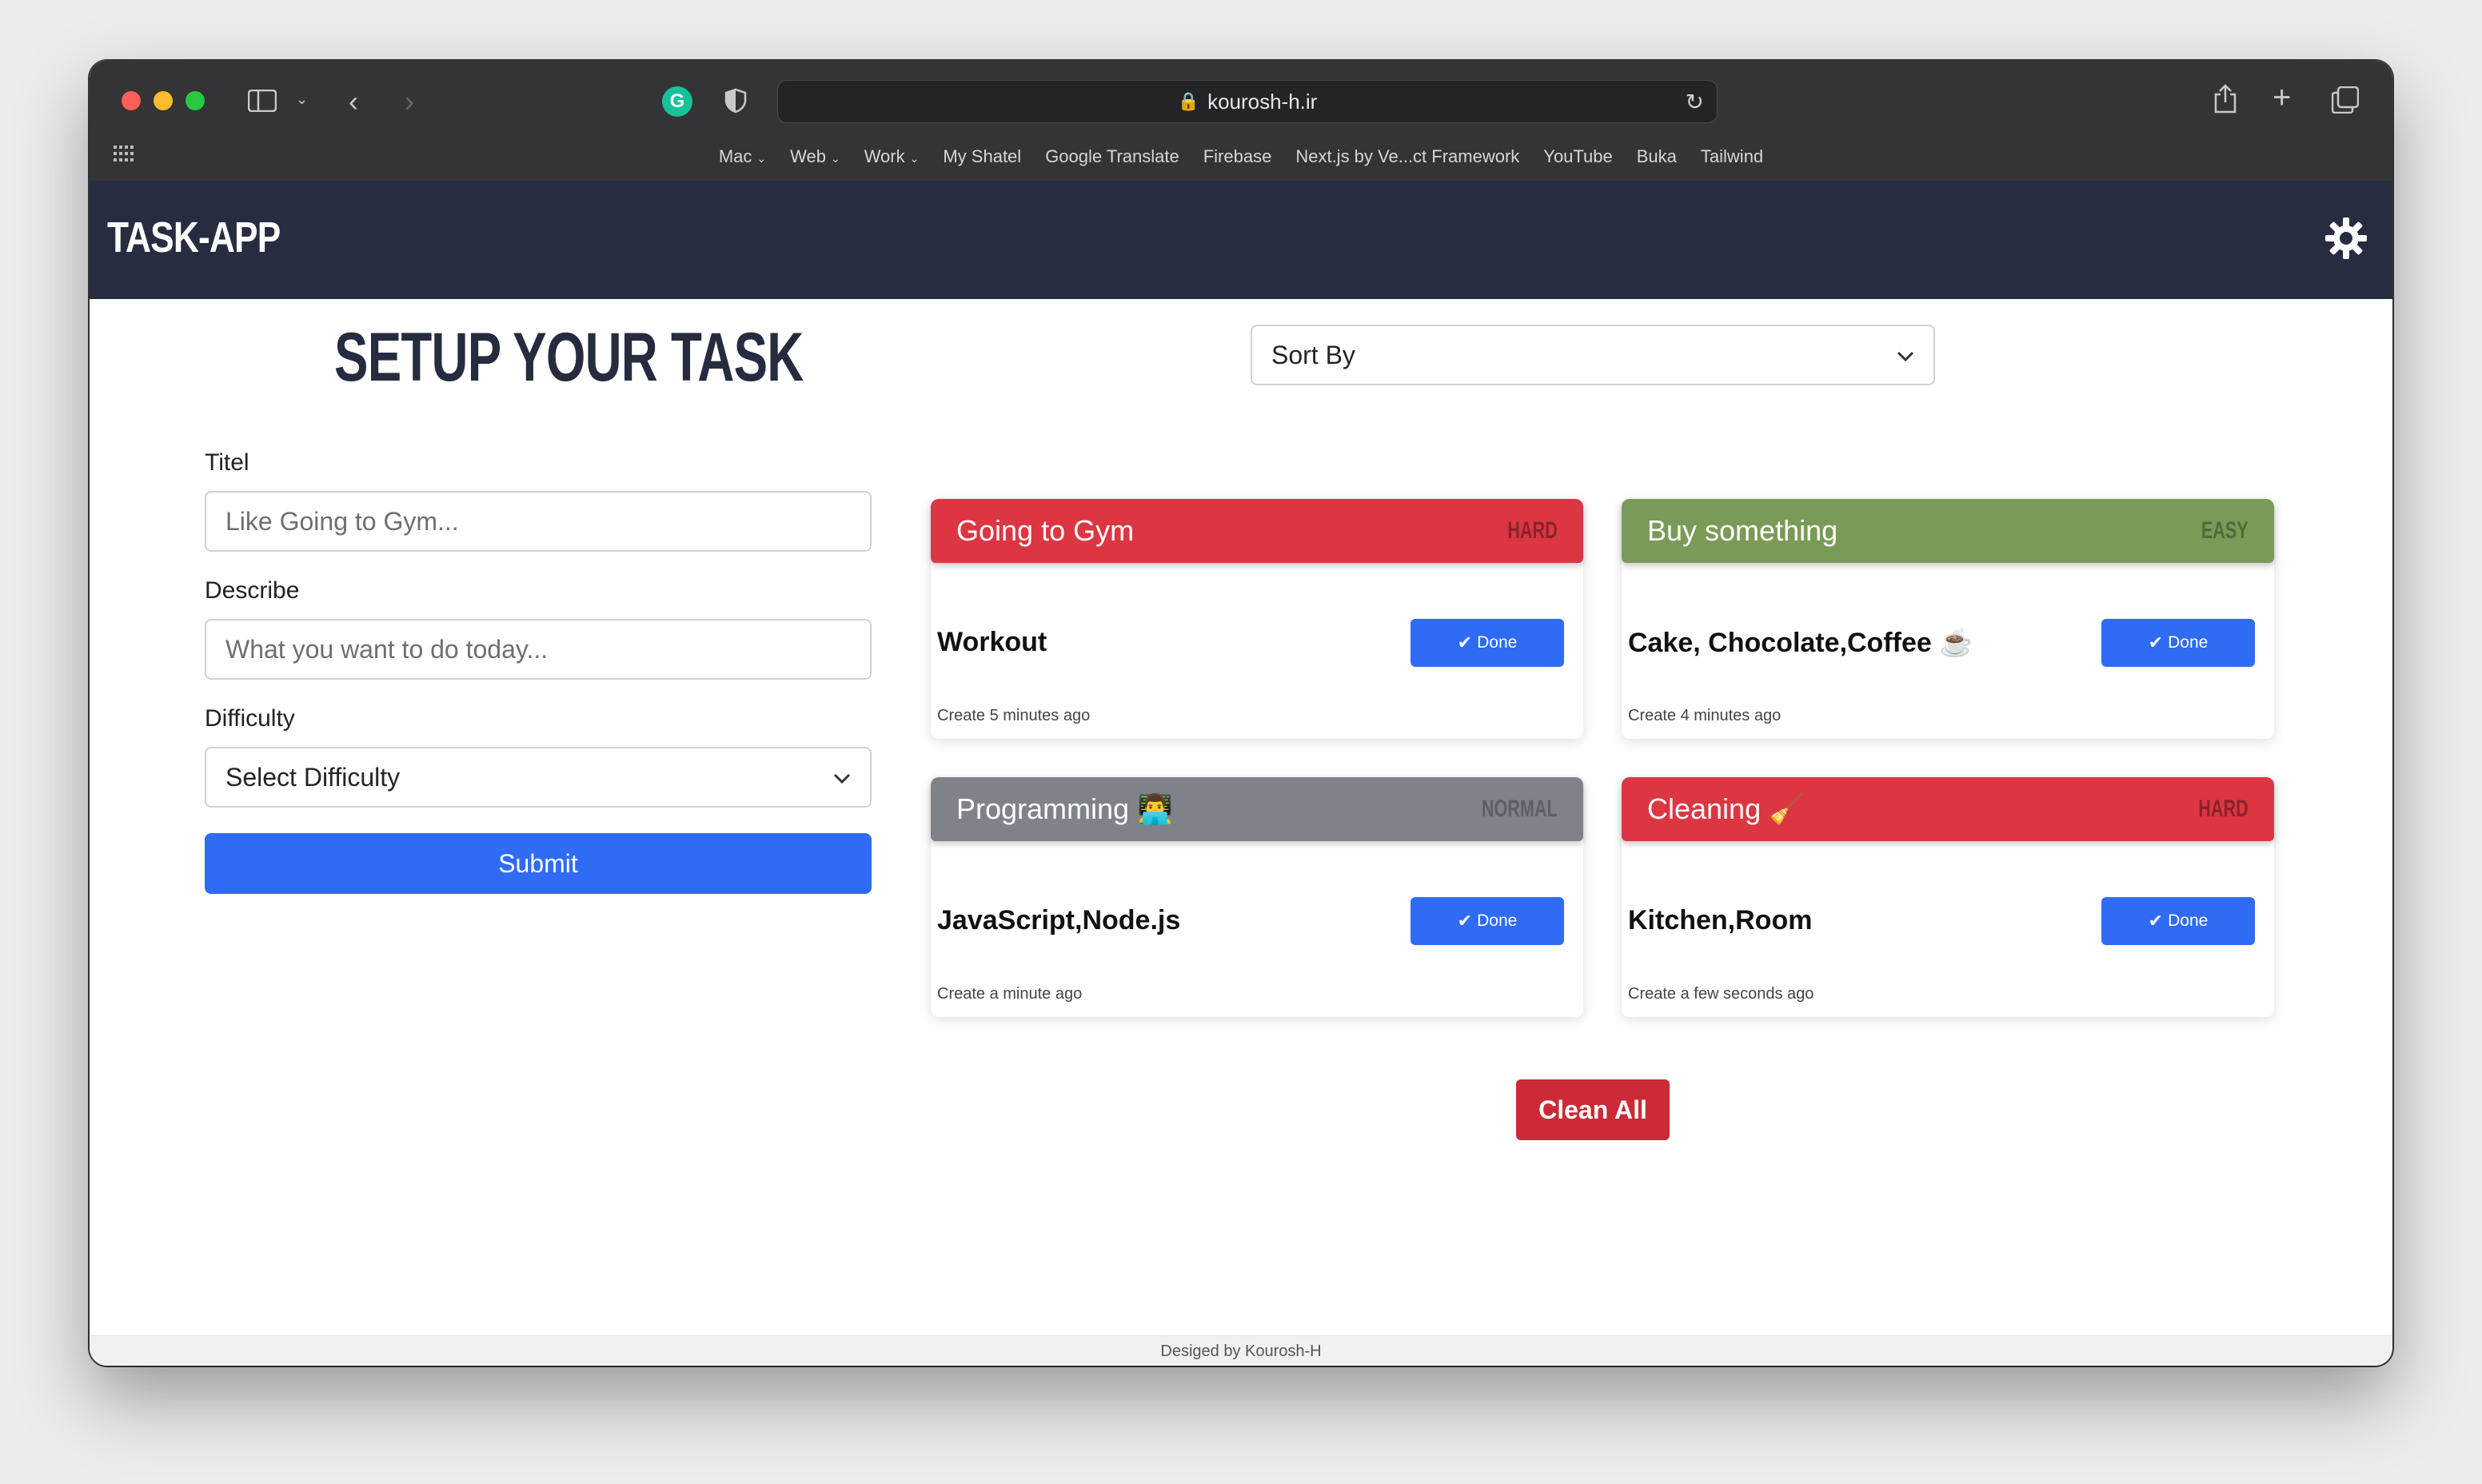  What do you see at coordinates (313, 777) in the screenshot?
I see `difficulty-select-value: Select Difficulty` at bounding box center [313, 777].